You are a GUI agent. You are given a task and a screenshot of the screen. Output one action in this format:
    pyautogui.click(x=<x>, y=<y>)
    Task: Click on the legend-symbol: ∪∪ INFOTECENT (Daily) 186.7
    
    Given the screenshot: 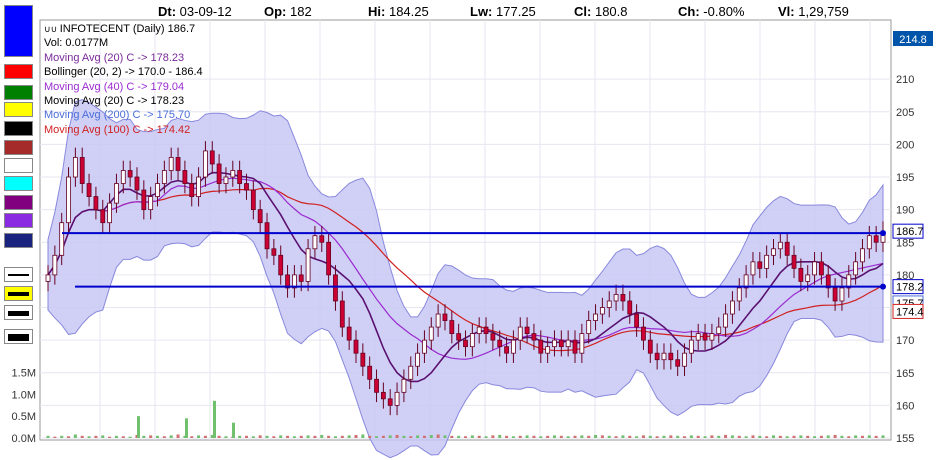 What is the action you would take?
    pyautogui.click(x=120, y=29)
    